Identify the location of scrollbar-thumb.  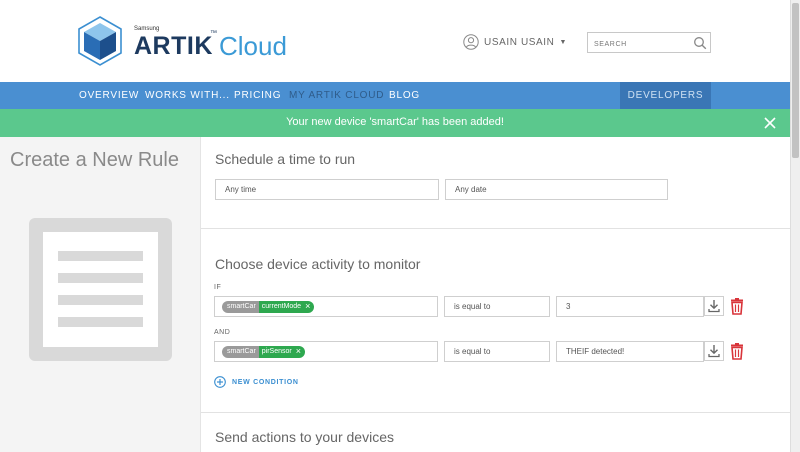
(795, 80).